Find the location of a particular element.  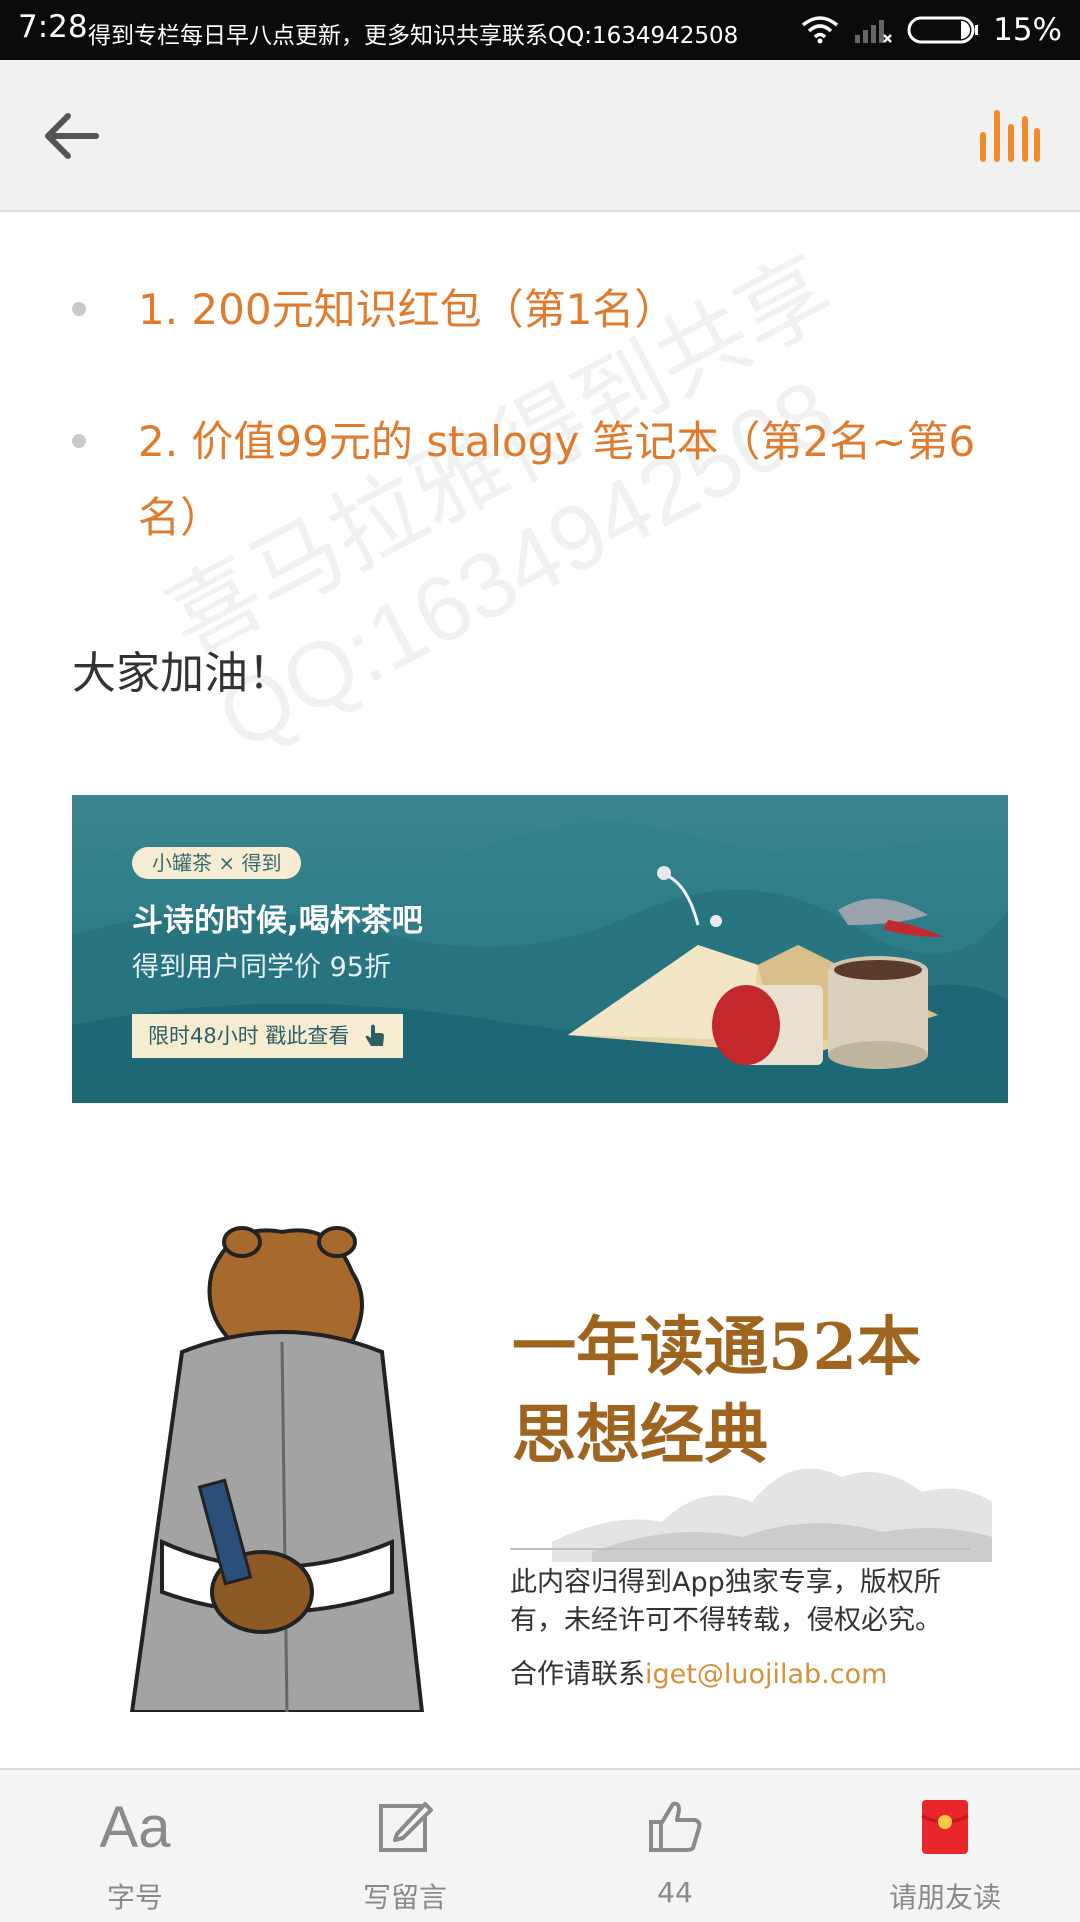

tea-product-illustration is located at coordinates (755, 967).